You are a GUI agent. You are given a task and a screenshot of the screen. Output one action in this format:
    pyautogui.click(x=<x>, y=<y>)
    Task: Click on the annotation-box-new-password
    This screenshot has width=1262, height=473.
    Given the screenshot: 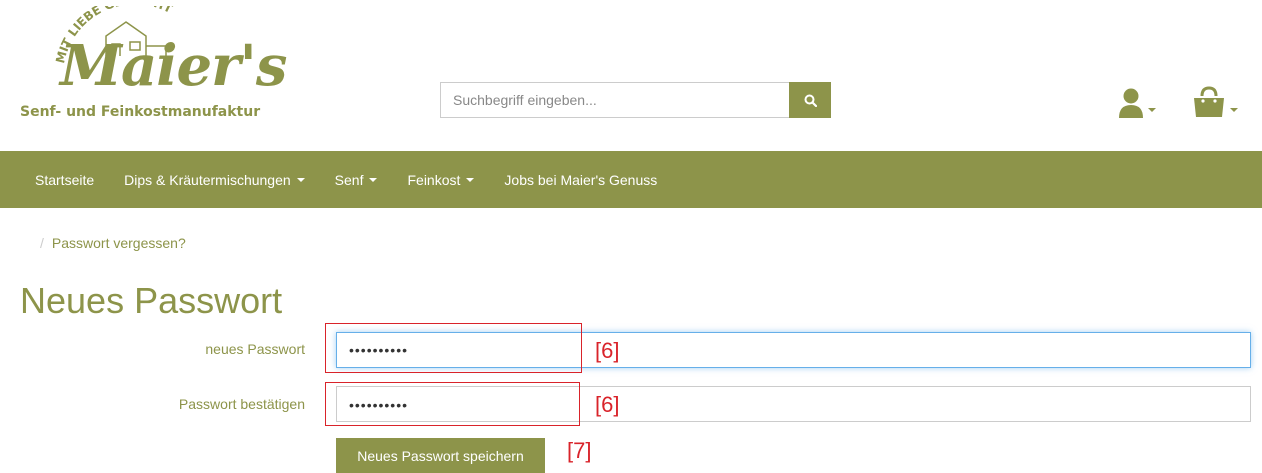 What is the action you would take?
    pyautogui.click(x=453, y=348)
    